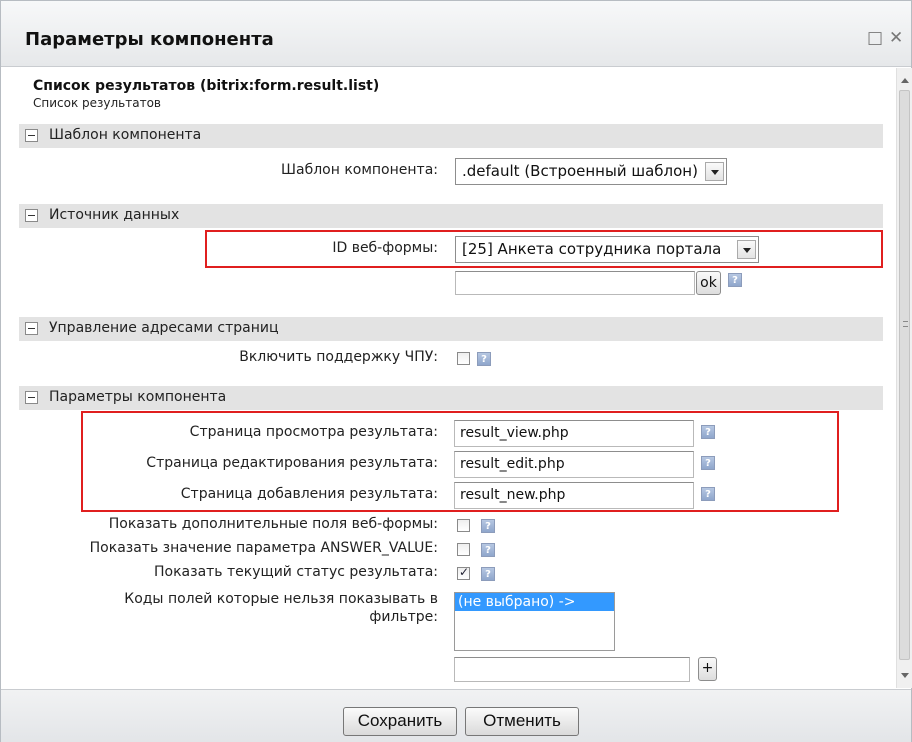  What do you see at coordinates (451, 216) in the screenshot?
I see `section-data-source: Источник данных` at bounding box center [451, 216].